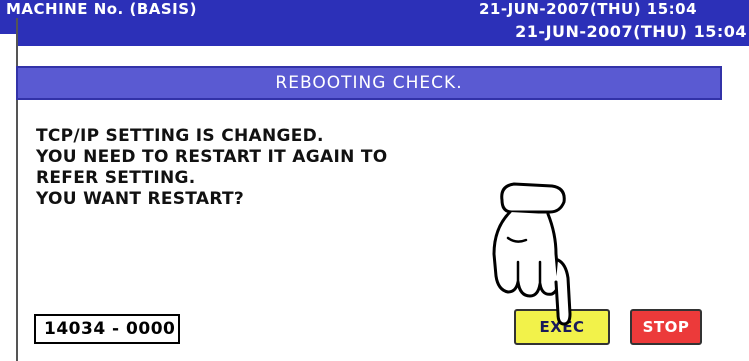 The height and width of the screenshot is (361, 749). I want to click on message-line: TCP/IP SETTING IS CHANGED., so click(180, 136).